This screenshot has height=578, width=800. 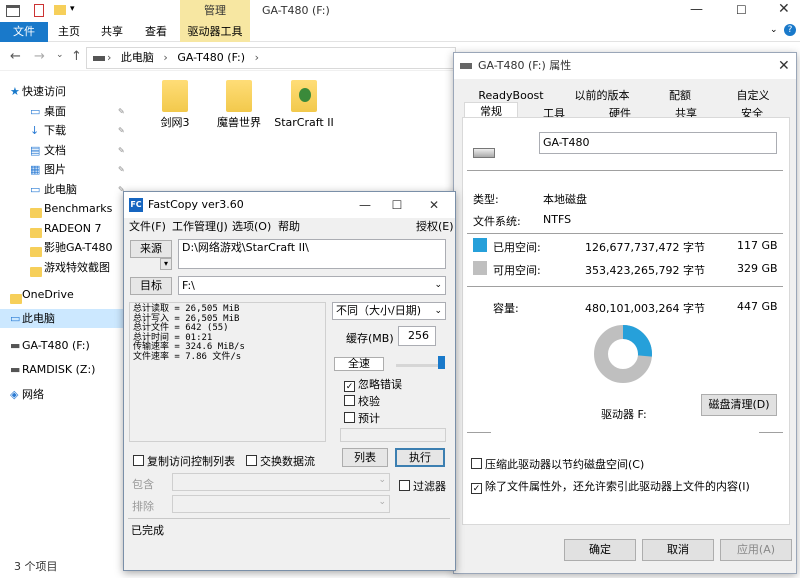 What do you see at coordinates (790, 30) in the screenshot?
I see `help-icon: ?` at bounding box center [790, 30].